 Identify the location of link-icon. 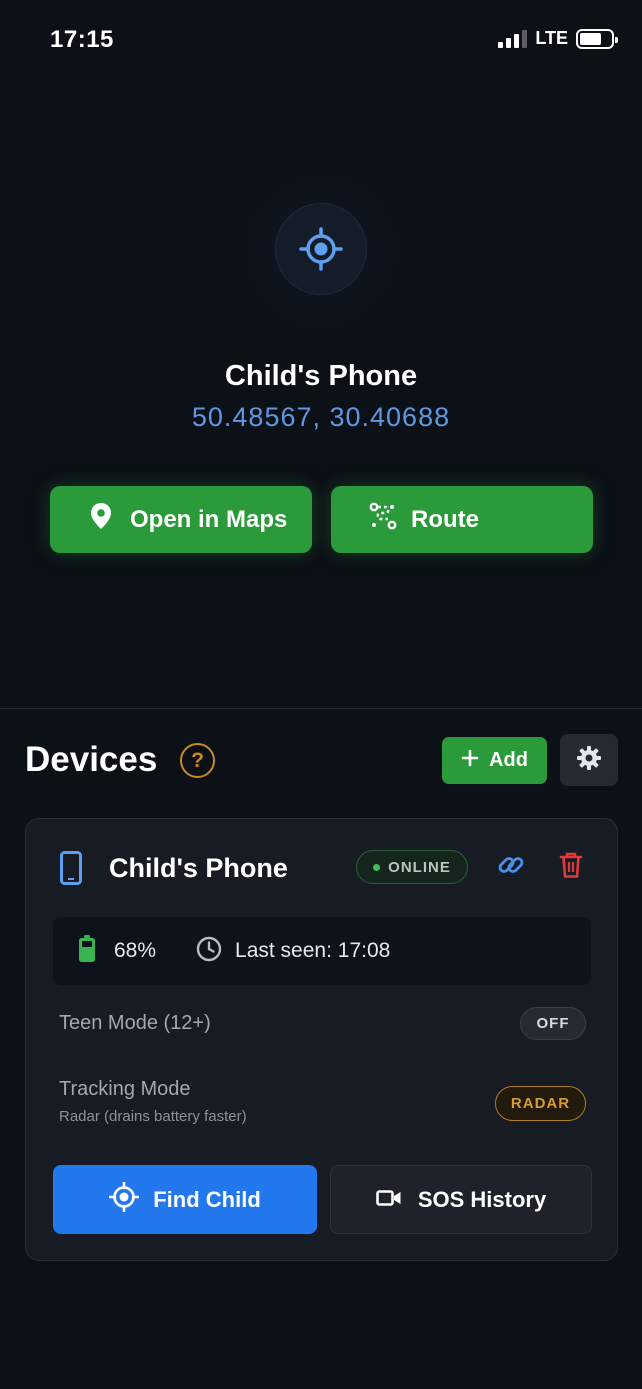
(511, 867).